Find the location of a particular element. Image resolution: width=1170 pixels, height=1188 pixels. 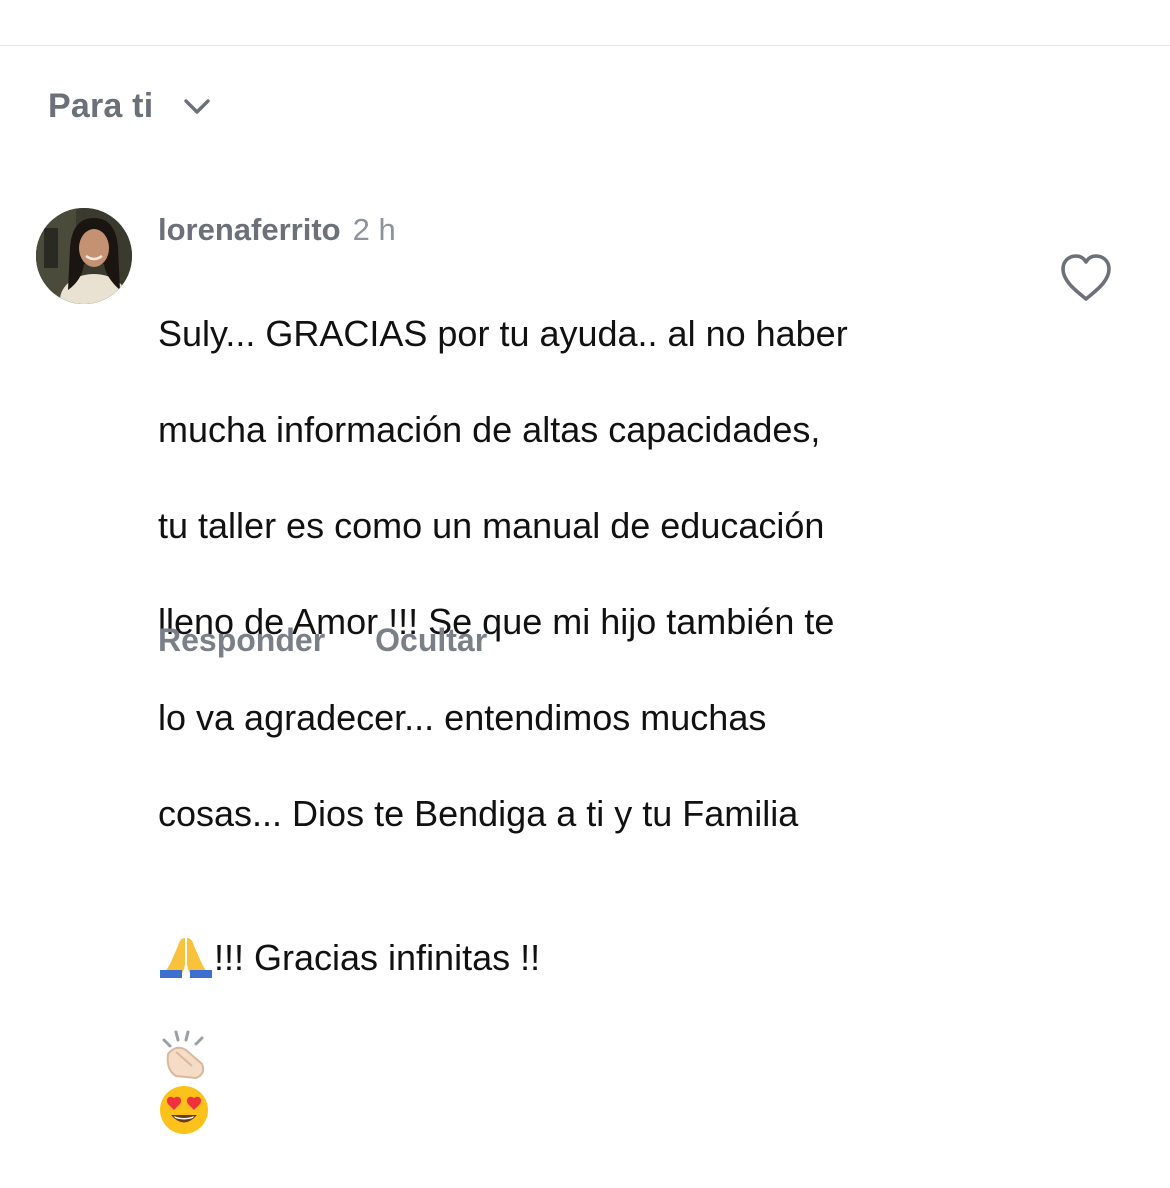

sort-dropdown: Para ti is located at coordinates (130, 106).